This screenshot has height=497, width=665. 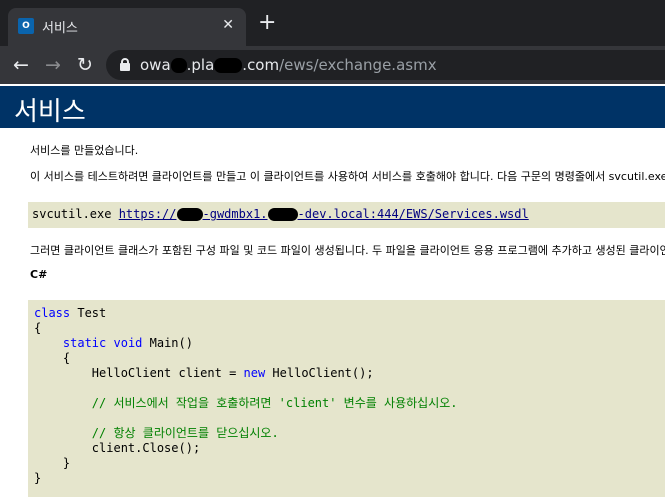 What do you see at coordinates (261, 65) in the screenshot?
I see `url-host-part3: .com` at bounding box center [261, 65].